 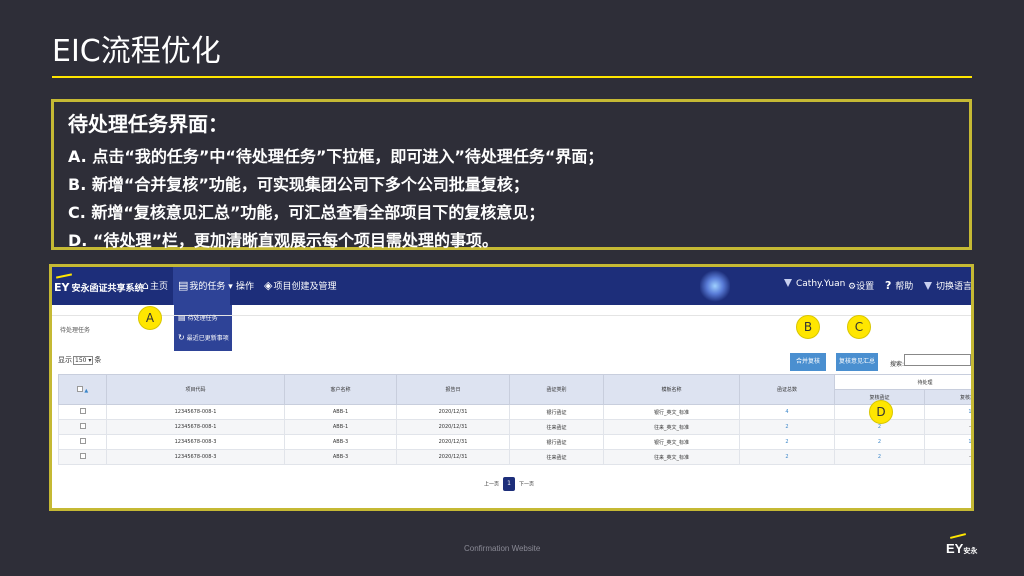 I want to click on ey-footer-logo-sub: 安永, so click(x=970, y=551).